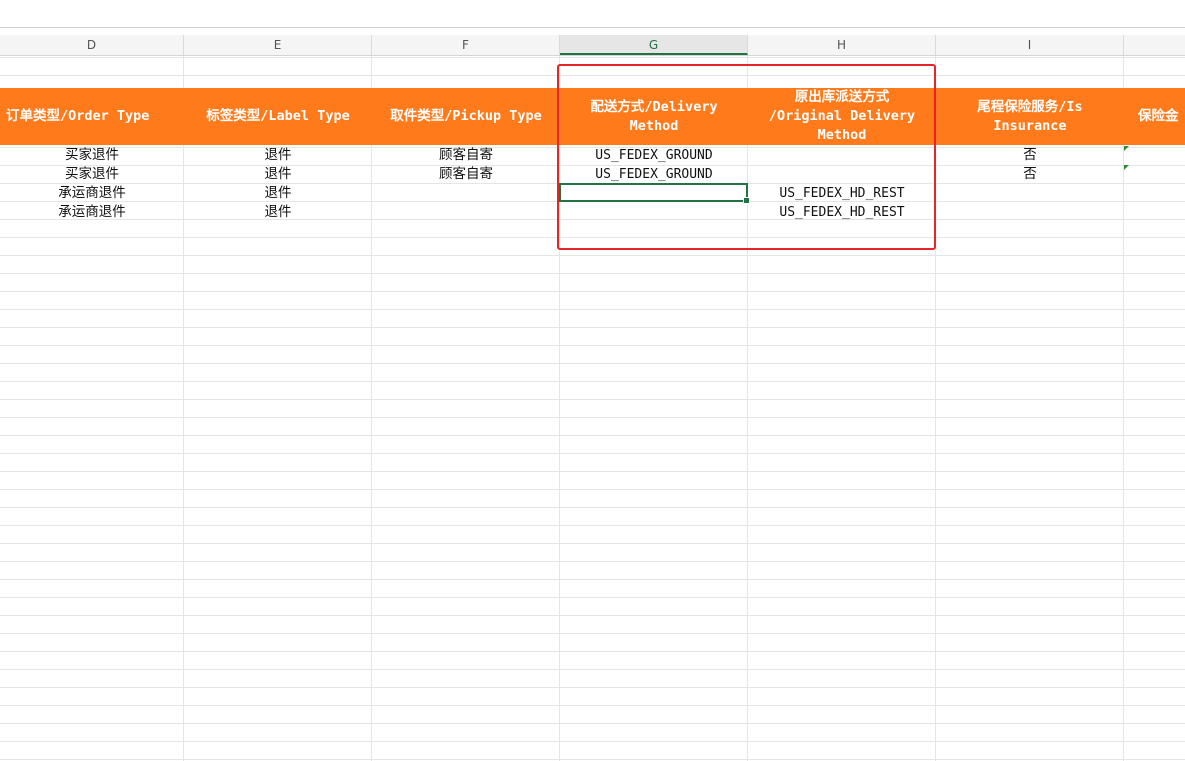 The width and height of the screenshot is (1185, 761). I want to click on header-insurance-amount: 保险金, so click(1154, 116).